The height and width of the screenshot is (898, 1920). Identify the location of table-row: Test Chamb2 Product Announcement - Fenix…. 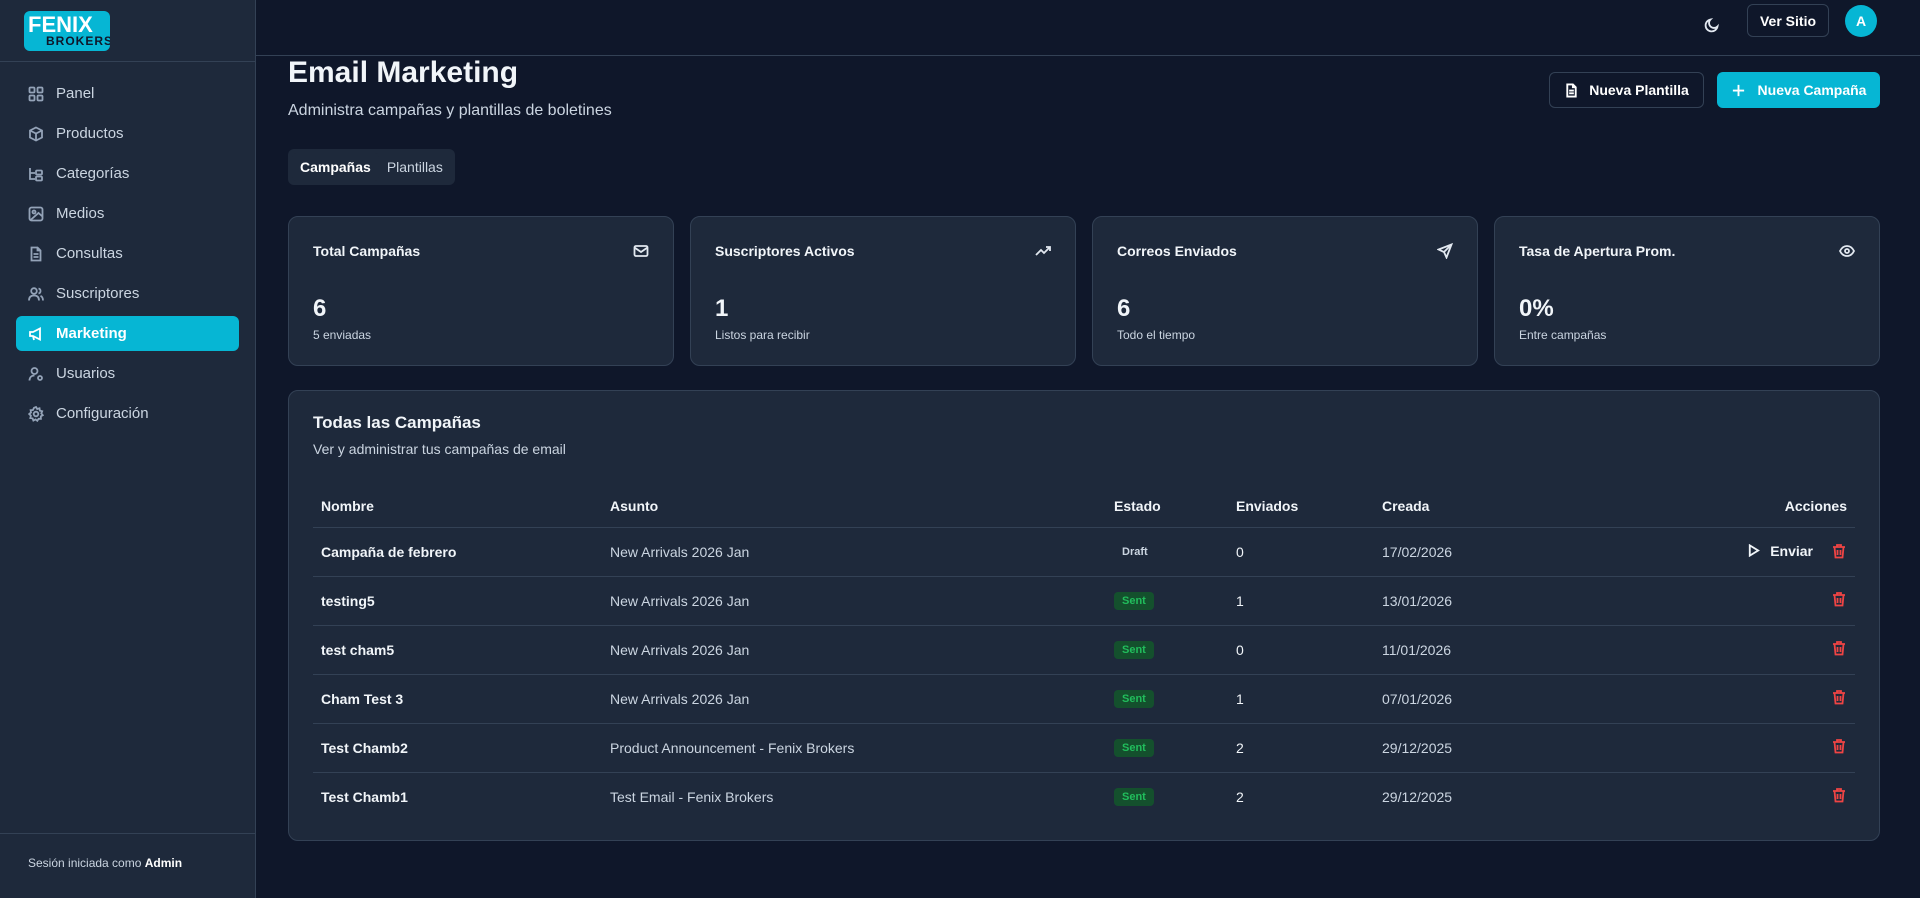
(1084, 748).